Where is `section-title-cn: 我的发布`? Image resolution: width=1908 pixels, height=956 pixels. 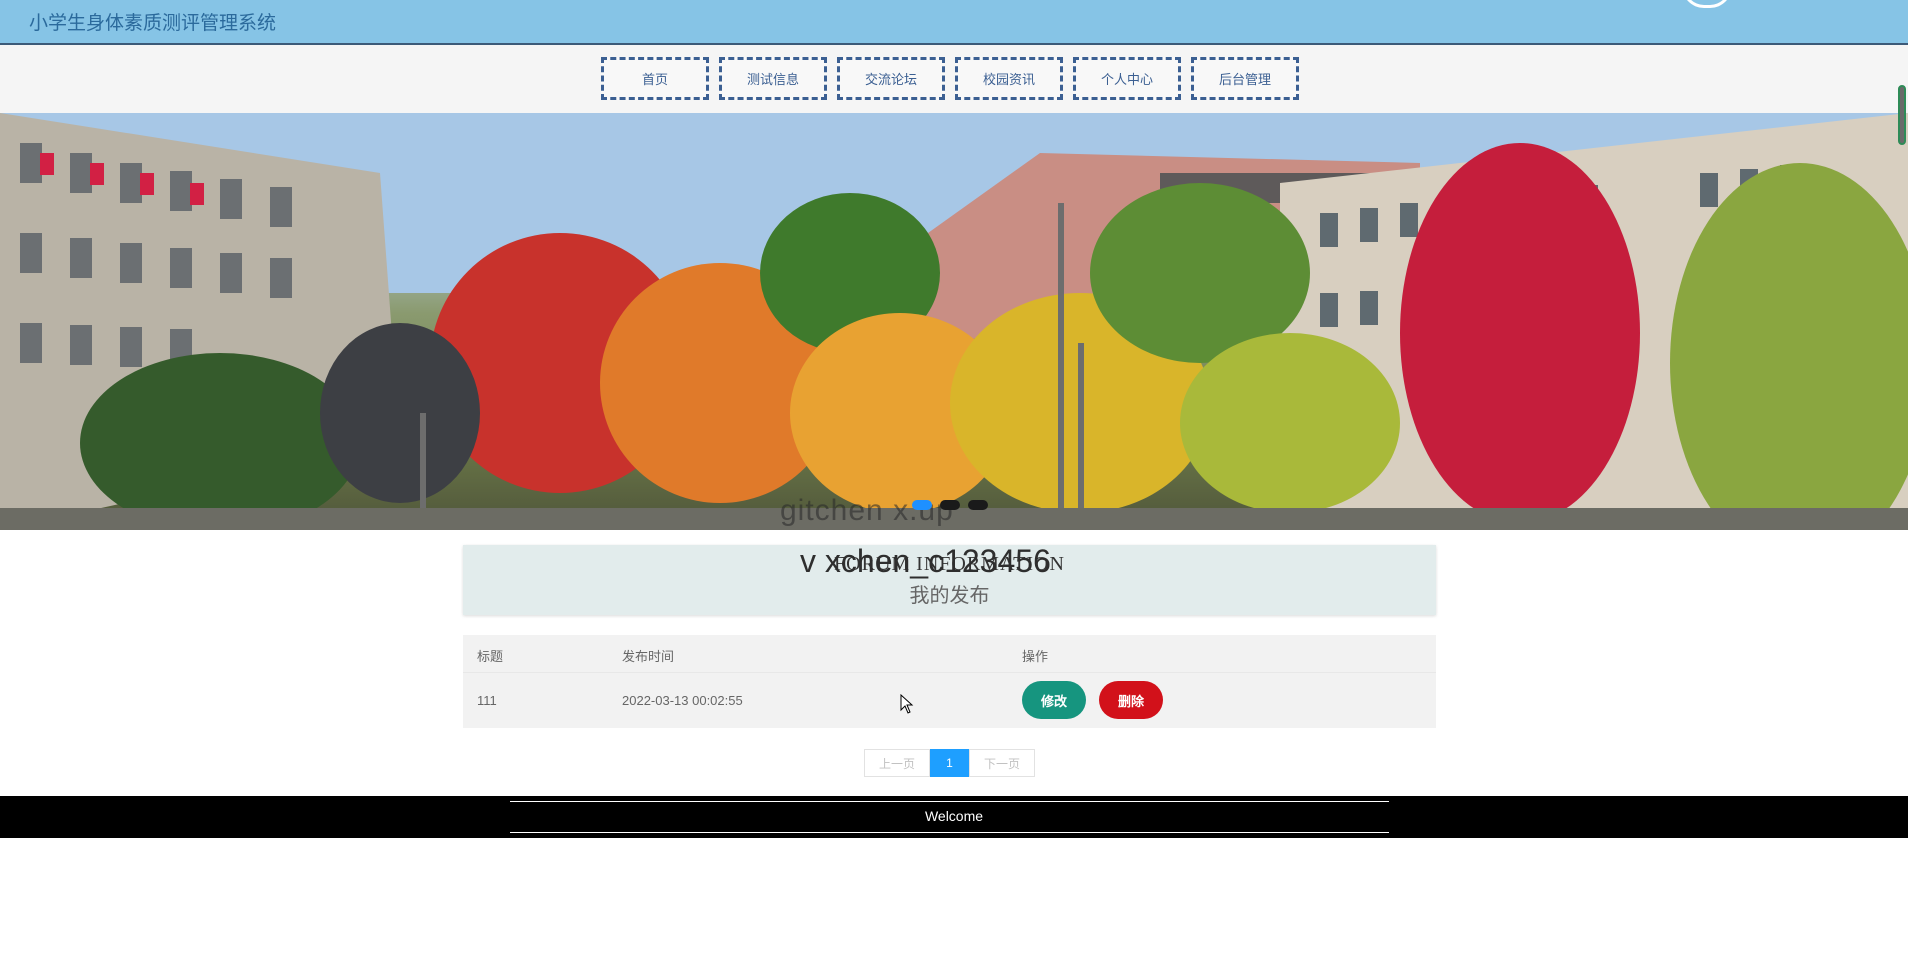 section-title-cn: 我的发布 is located at coordinates (949, 596).